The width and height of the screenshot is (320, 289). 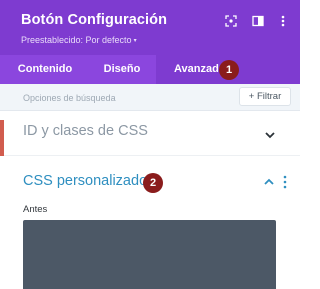 What do you see at coordinates (35, 209) in the screenshot?
I see `field-label-antes: Antes` at bounding box center [35, 209].